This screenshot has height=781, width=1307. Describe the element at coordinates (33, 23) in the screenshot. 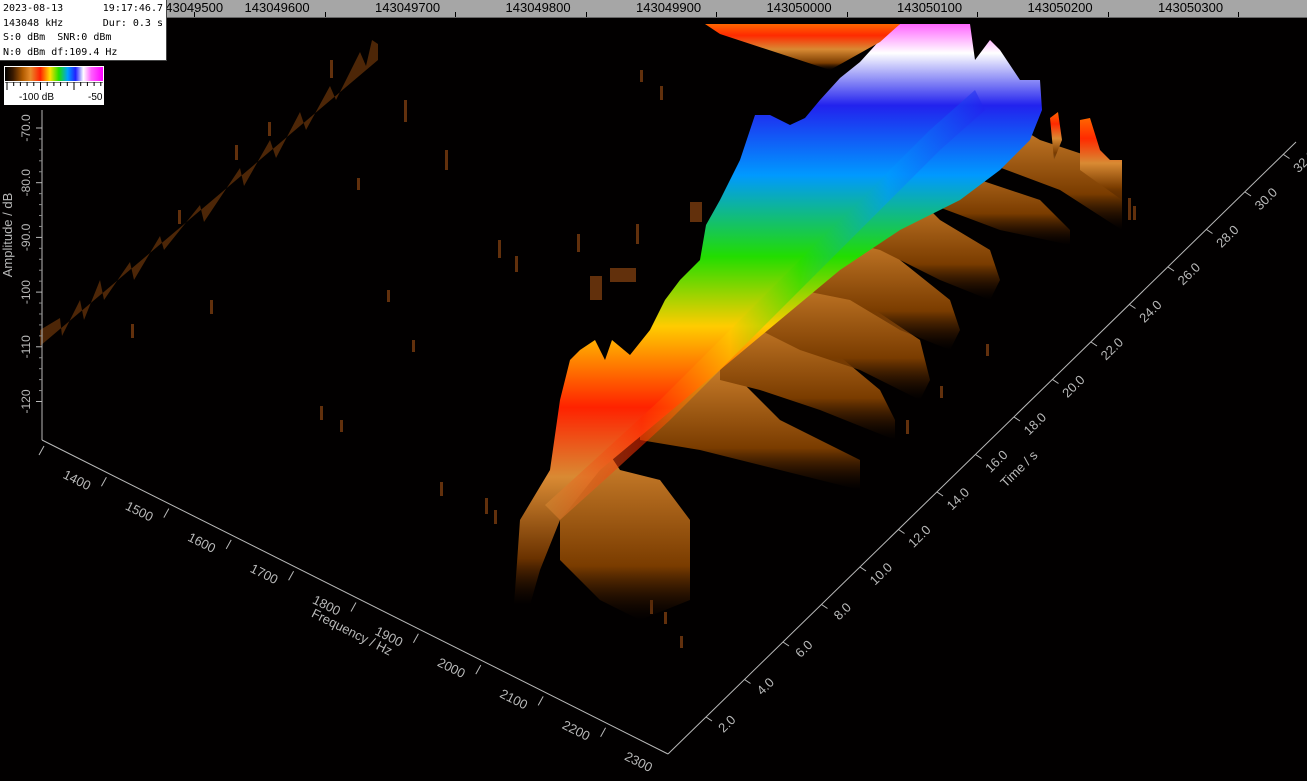

I see `center-frequency-value: 143048 kHz` at that location.